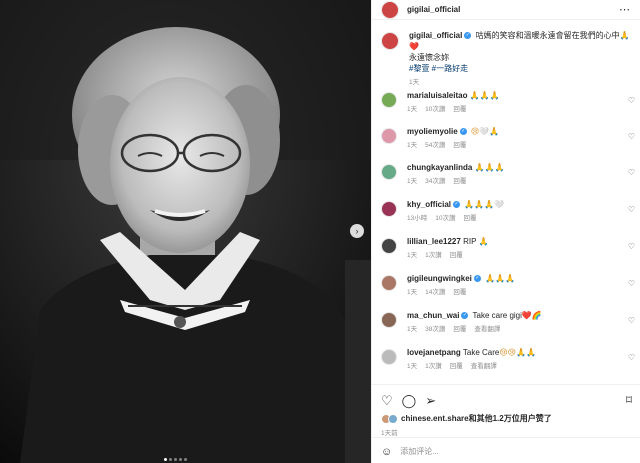 Image resolution: width=640 pixels, height=463 pixels. I want to click on comment-row: khy_official ✓ 🙏🙏🙏🤍 13小時 10次讚 回覆 ♡, so click(508, 211).